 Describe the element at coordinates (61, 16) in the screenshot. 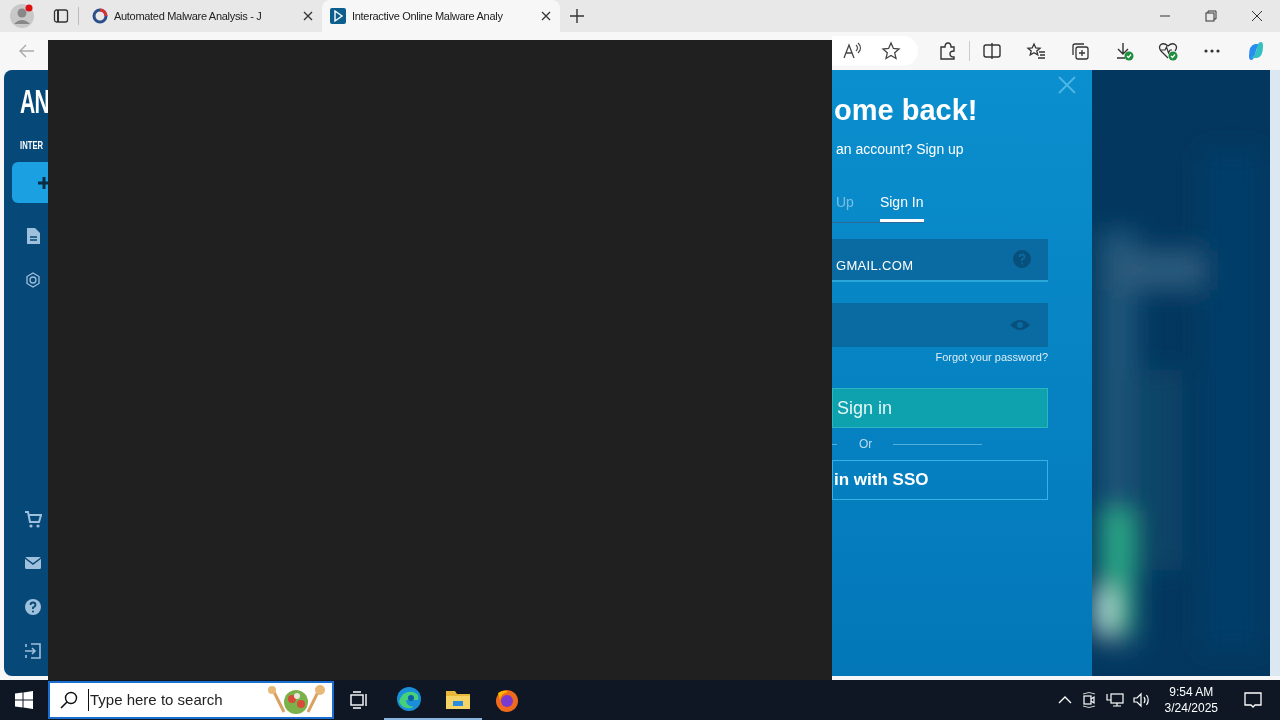

I see `tab-actions-icon` at that location.